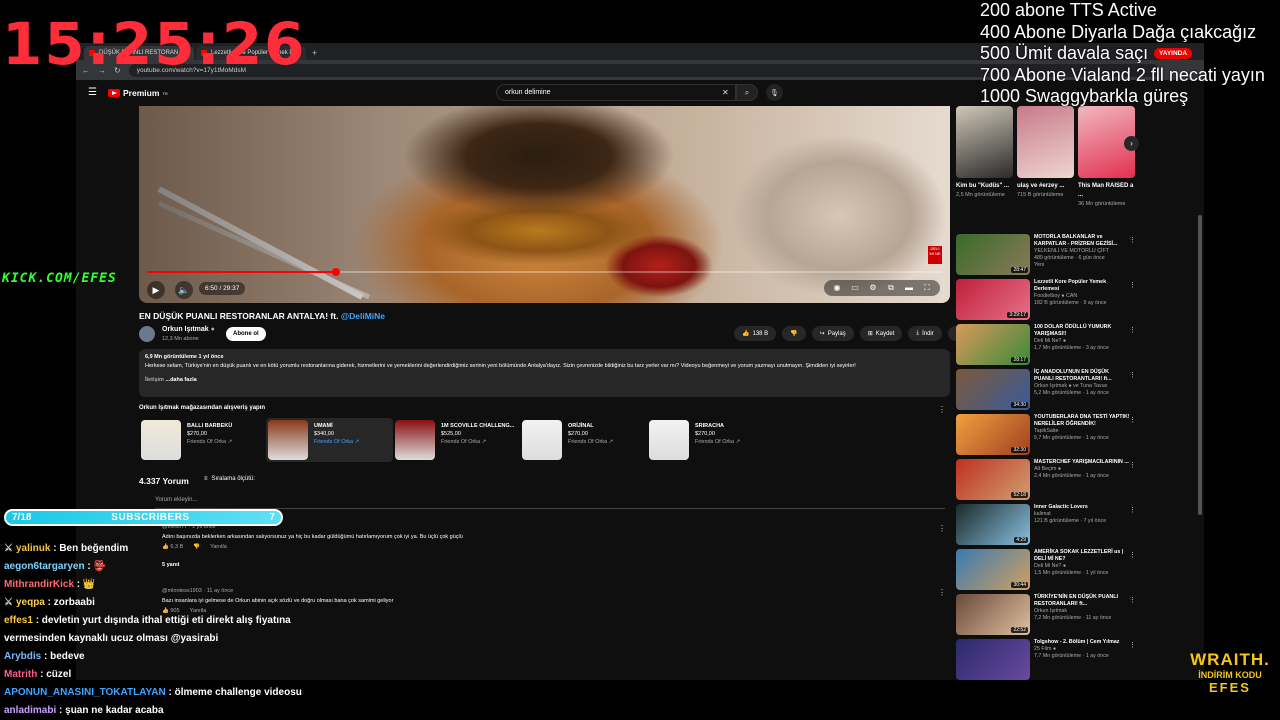 The width and height of the screenshot is (1280, 720). Describe the element at coordinates (336, 272) in the screenshot. I see `video-scrubber-handle` at that location.